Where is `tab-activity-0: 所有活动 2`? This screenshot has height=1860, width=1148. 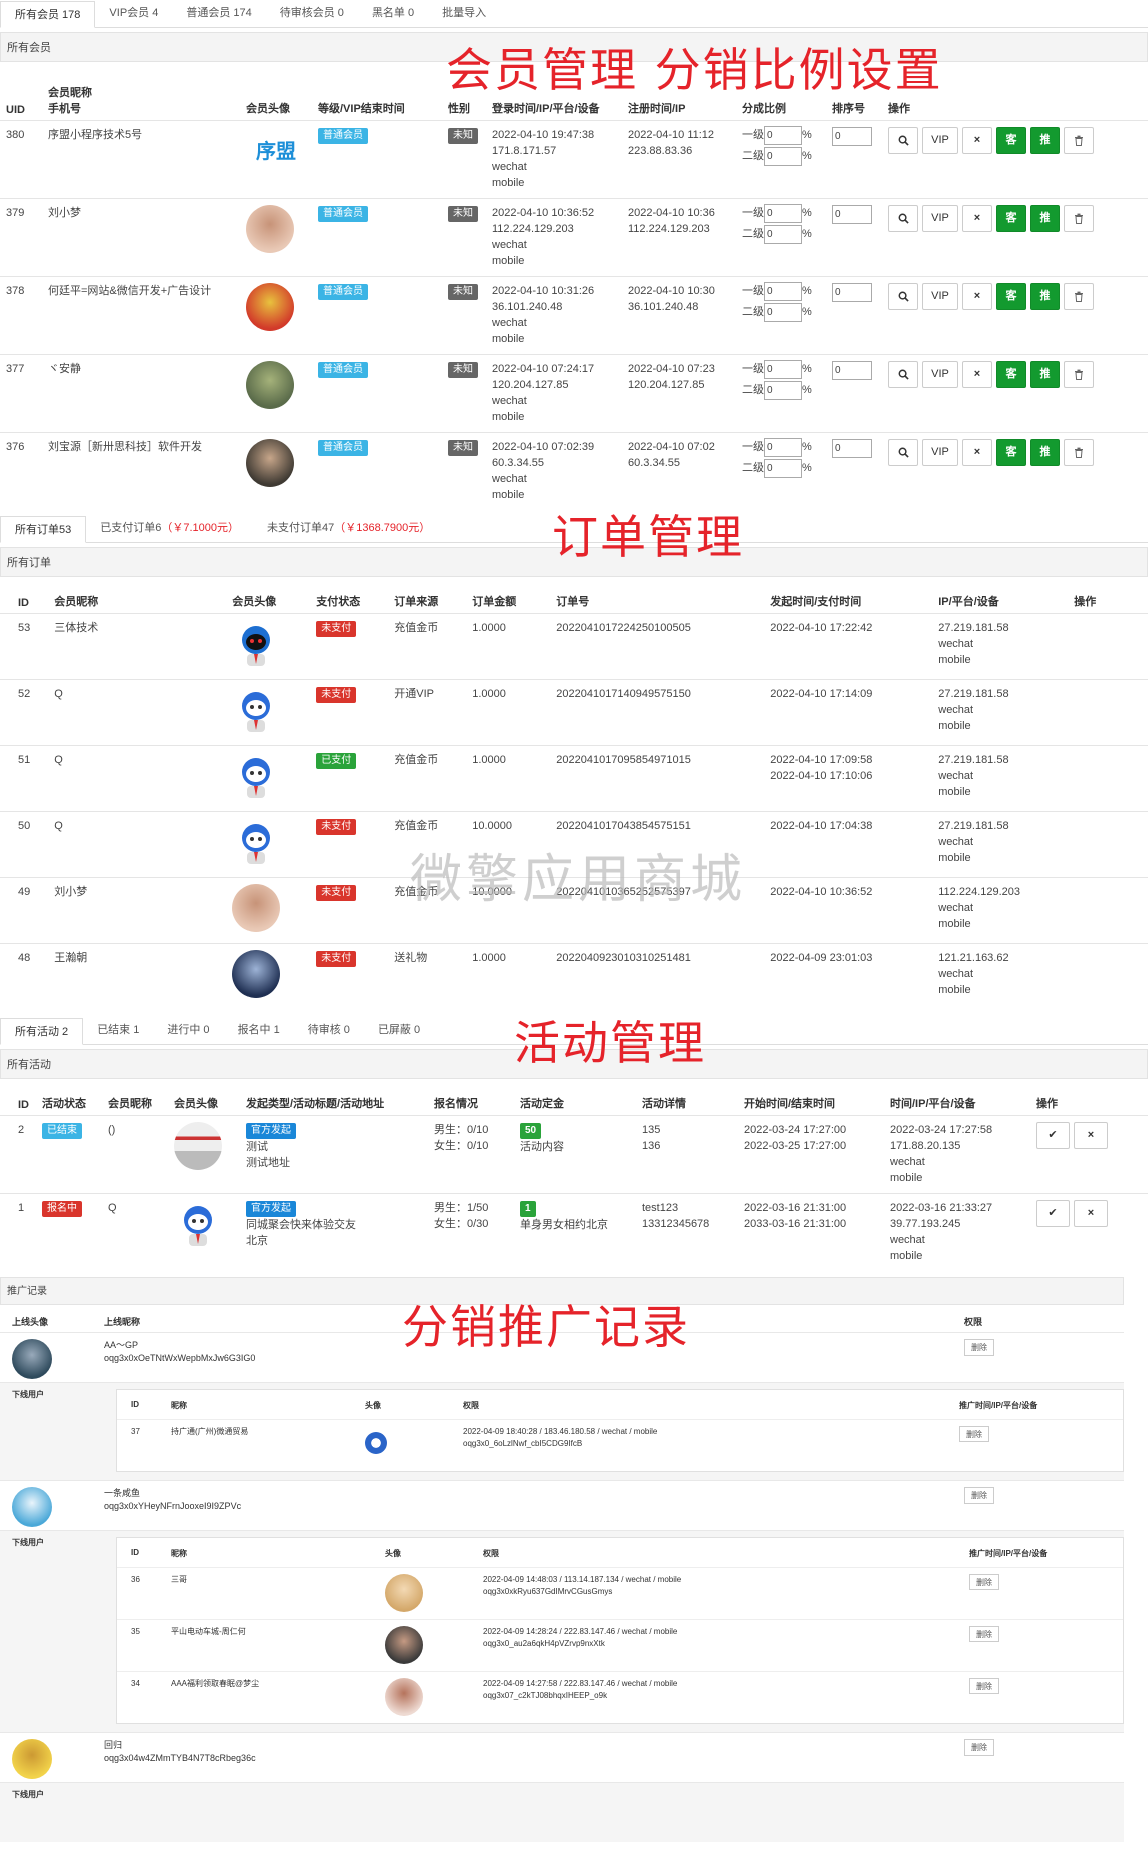 tab-activity-0: 所有活动 2 is located at coordinates (42, 1031).